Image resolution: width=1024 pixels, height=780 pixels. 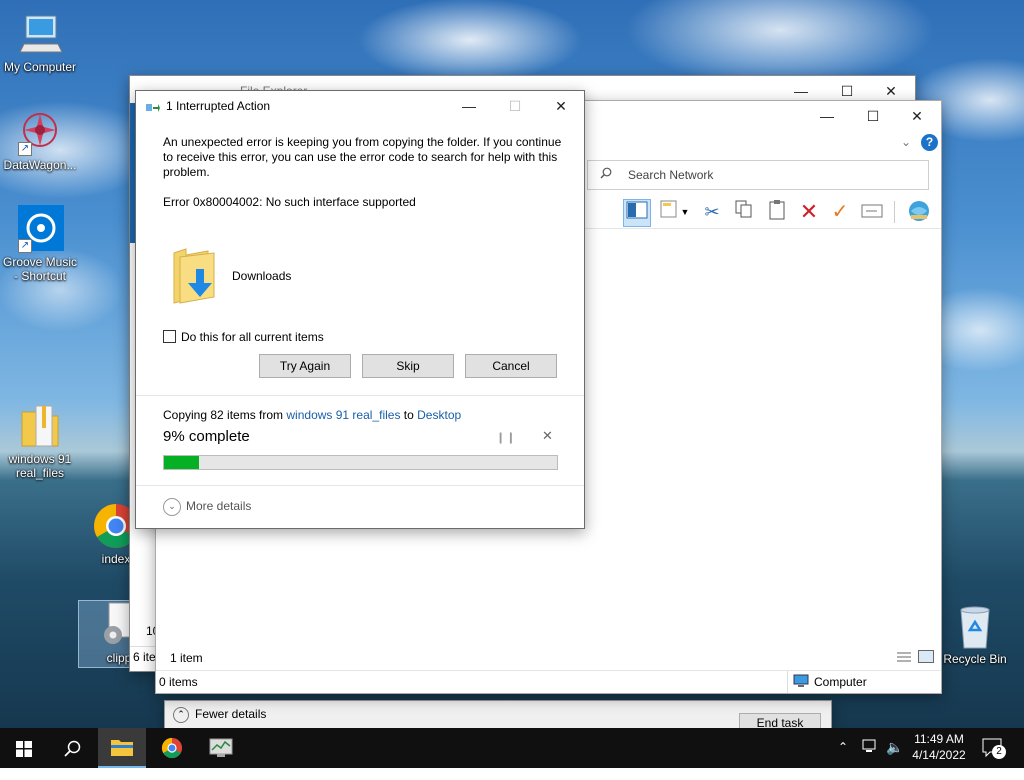 I want to click on checkbox-box, so click(x=169, y=336).